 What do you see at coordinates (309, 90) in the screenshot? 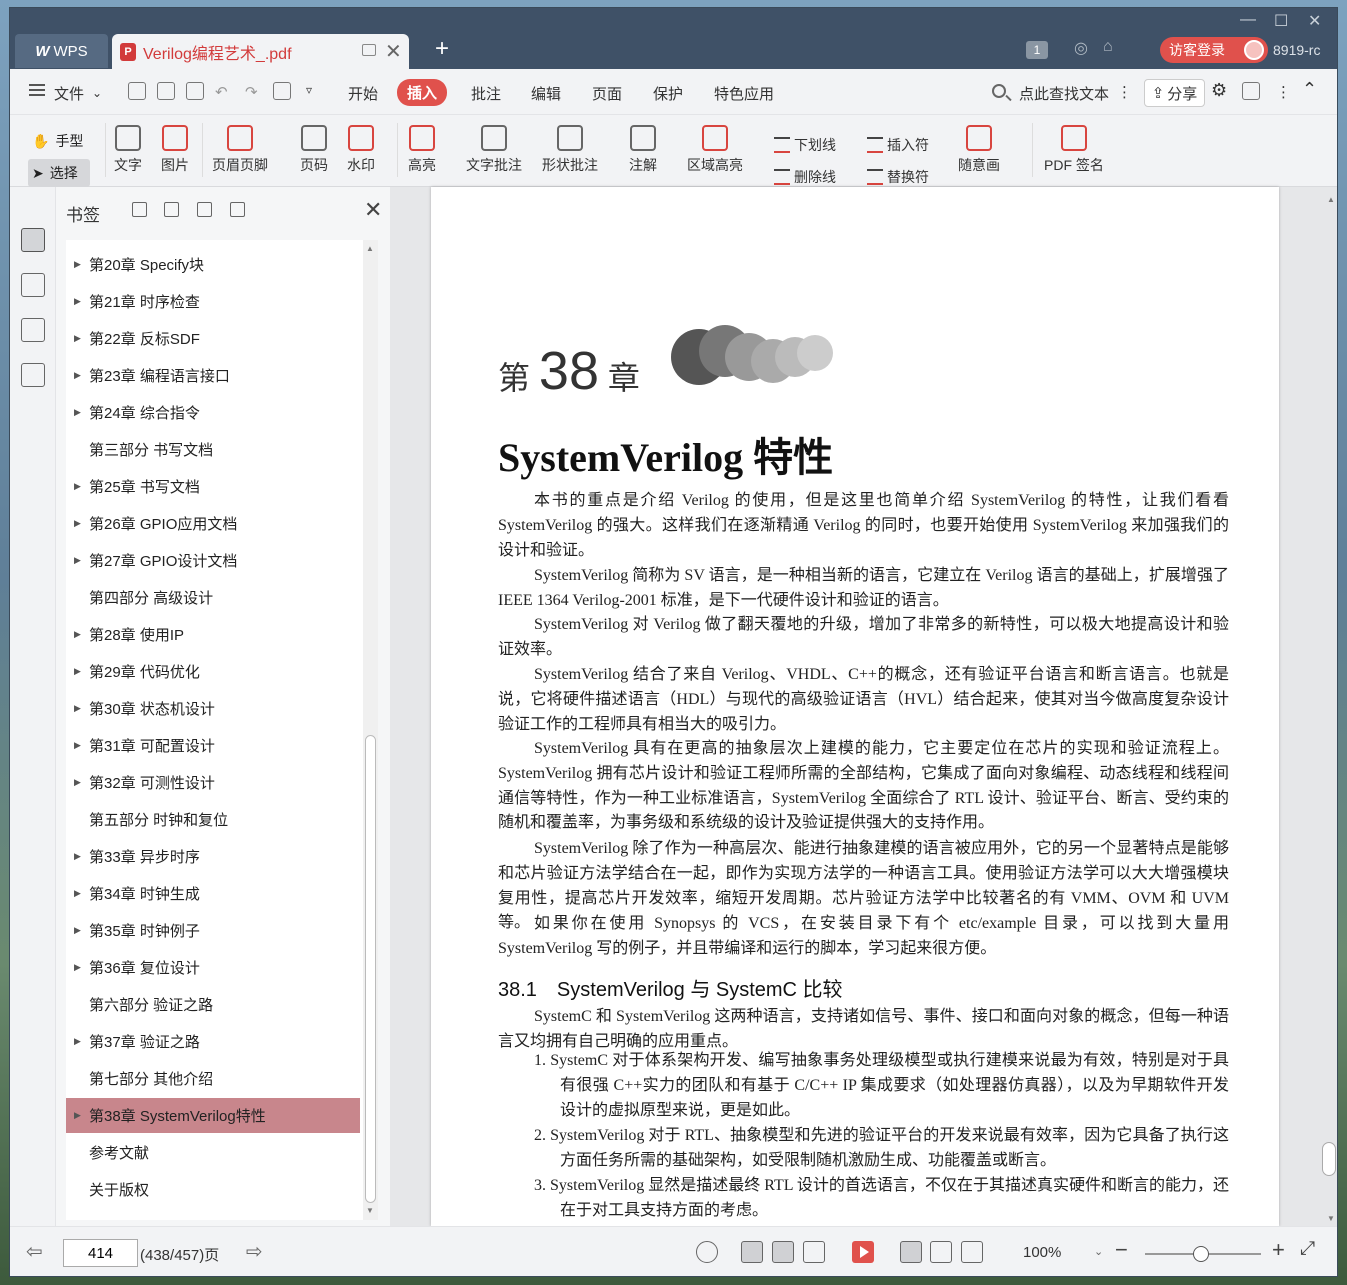
I see `quick-access-more-icon: ▿` at bounding box center [309, 90].